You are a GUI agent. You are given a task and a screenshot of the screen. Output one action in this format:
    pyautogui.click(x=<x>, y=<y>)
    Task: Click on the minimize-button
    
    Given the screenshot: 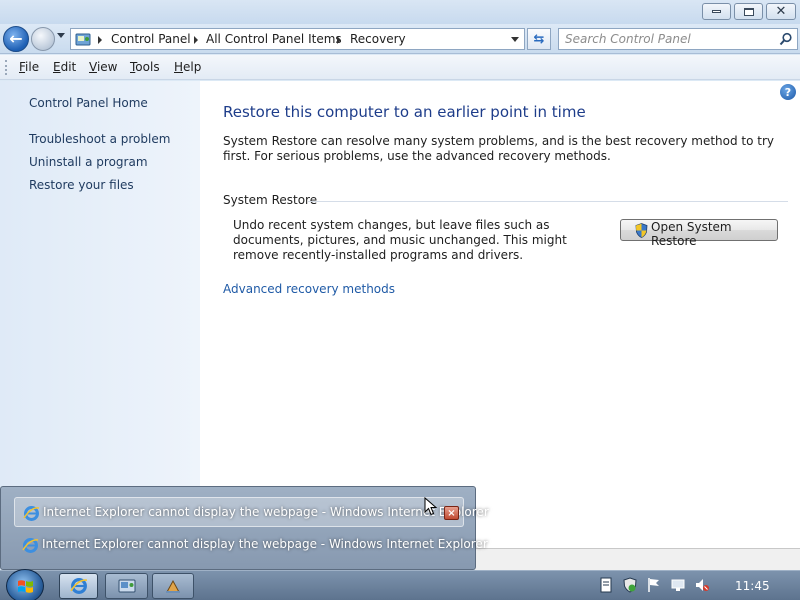 What is the action you would take?
    pyautogui.click(x=716, y=11)
    